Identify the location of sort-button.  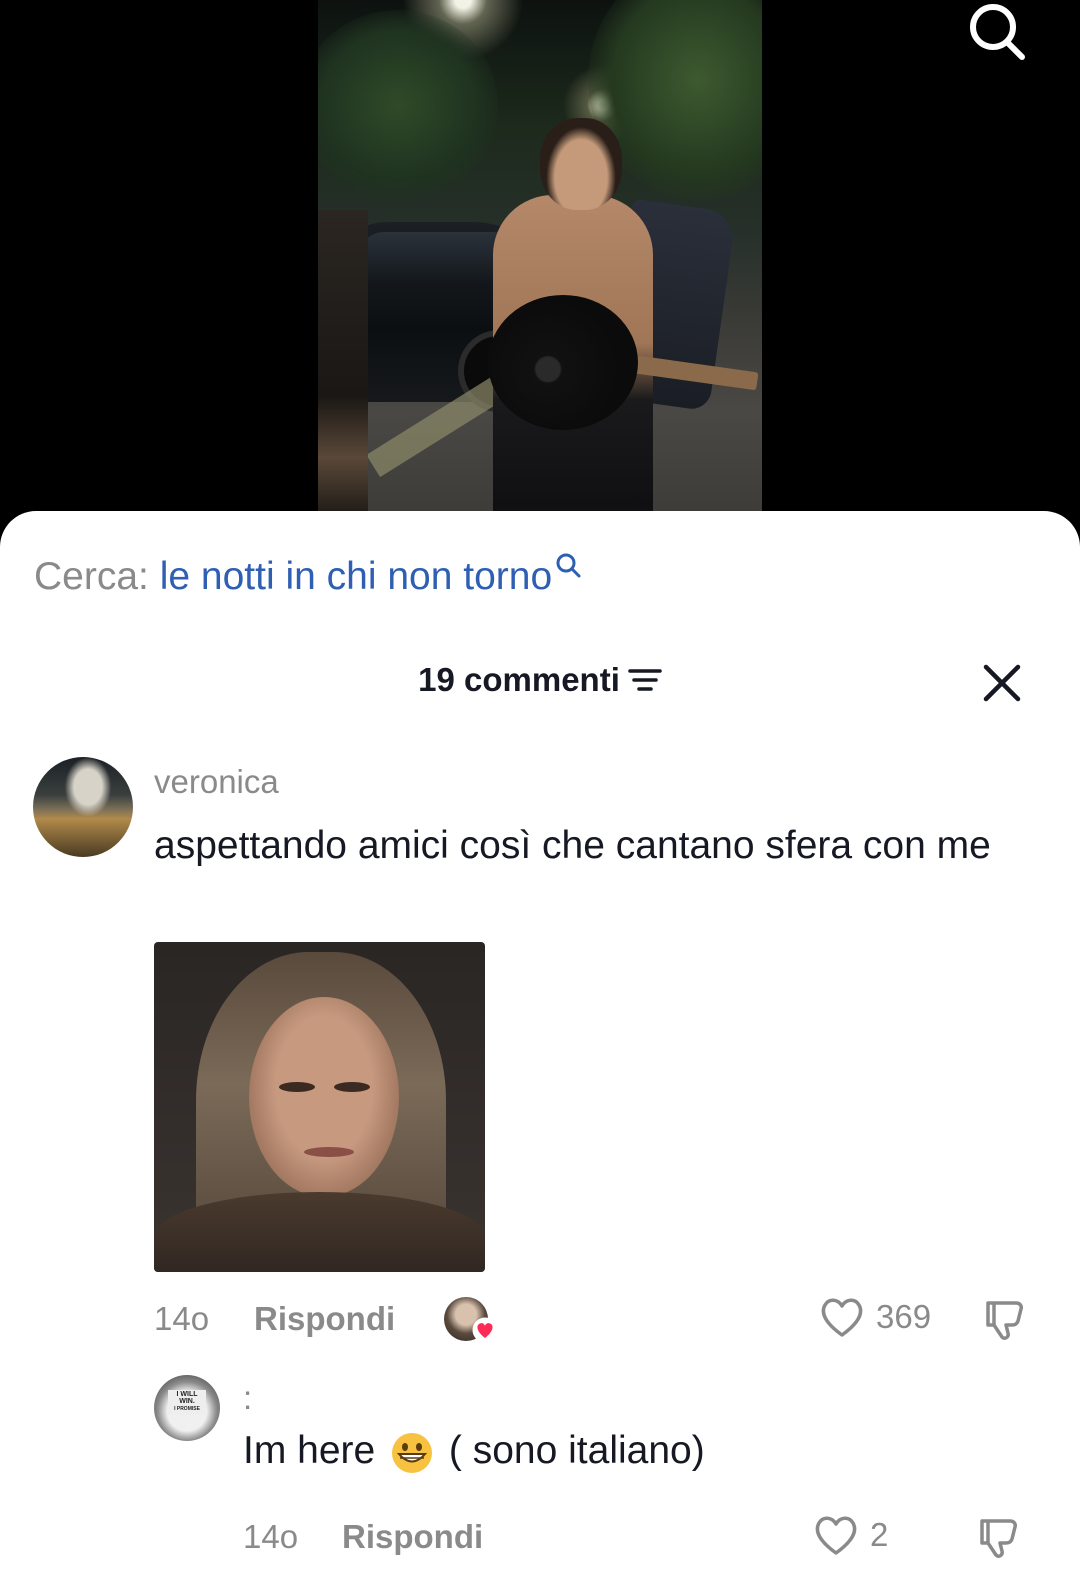
(645, 682).